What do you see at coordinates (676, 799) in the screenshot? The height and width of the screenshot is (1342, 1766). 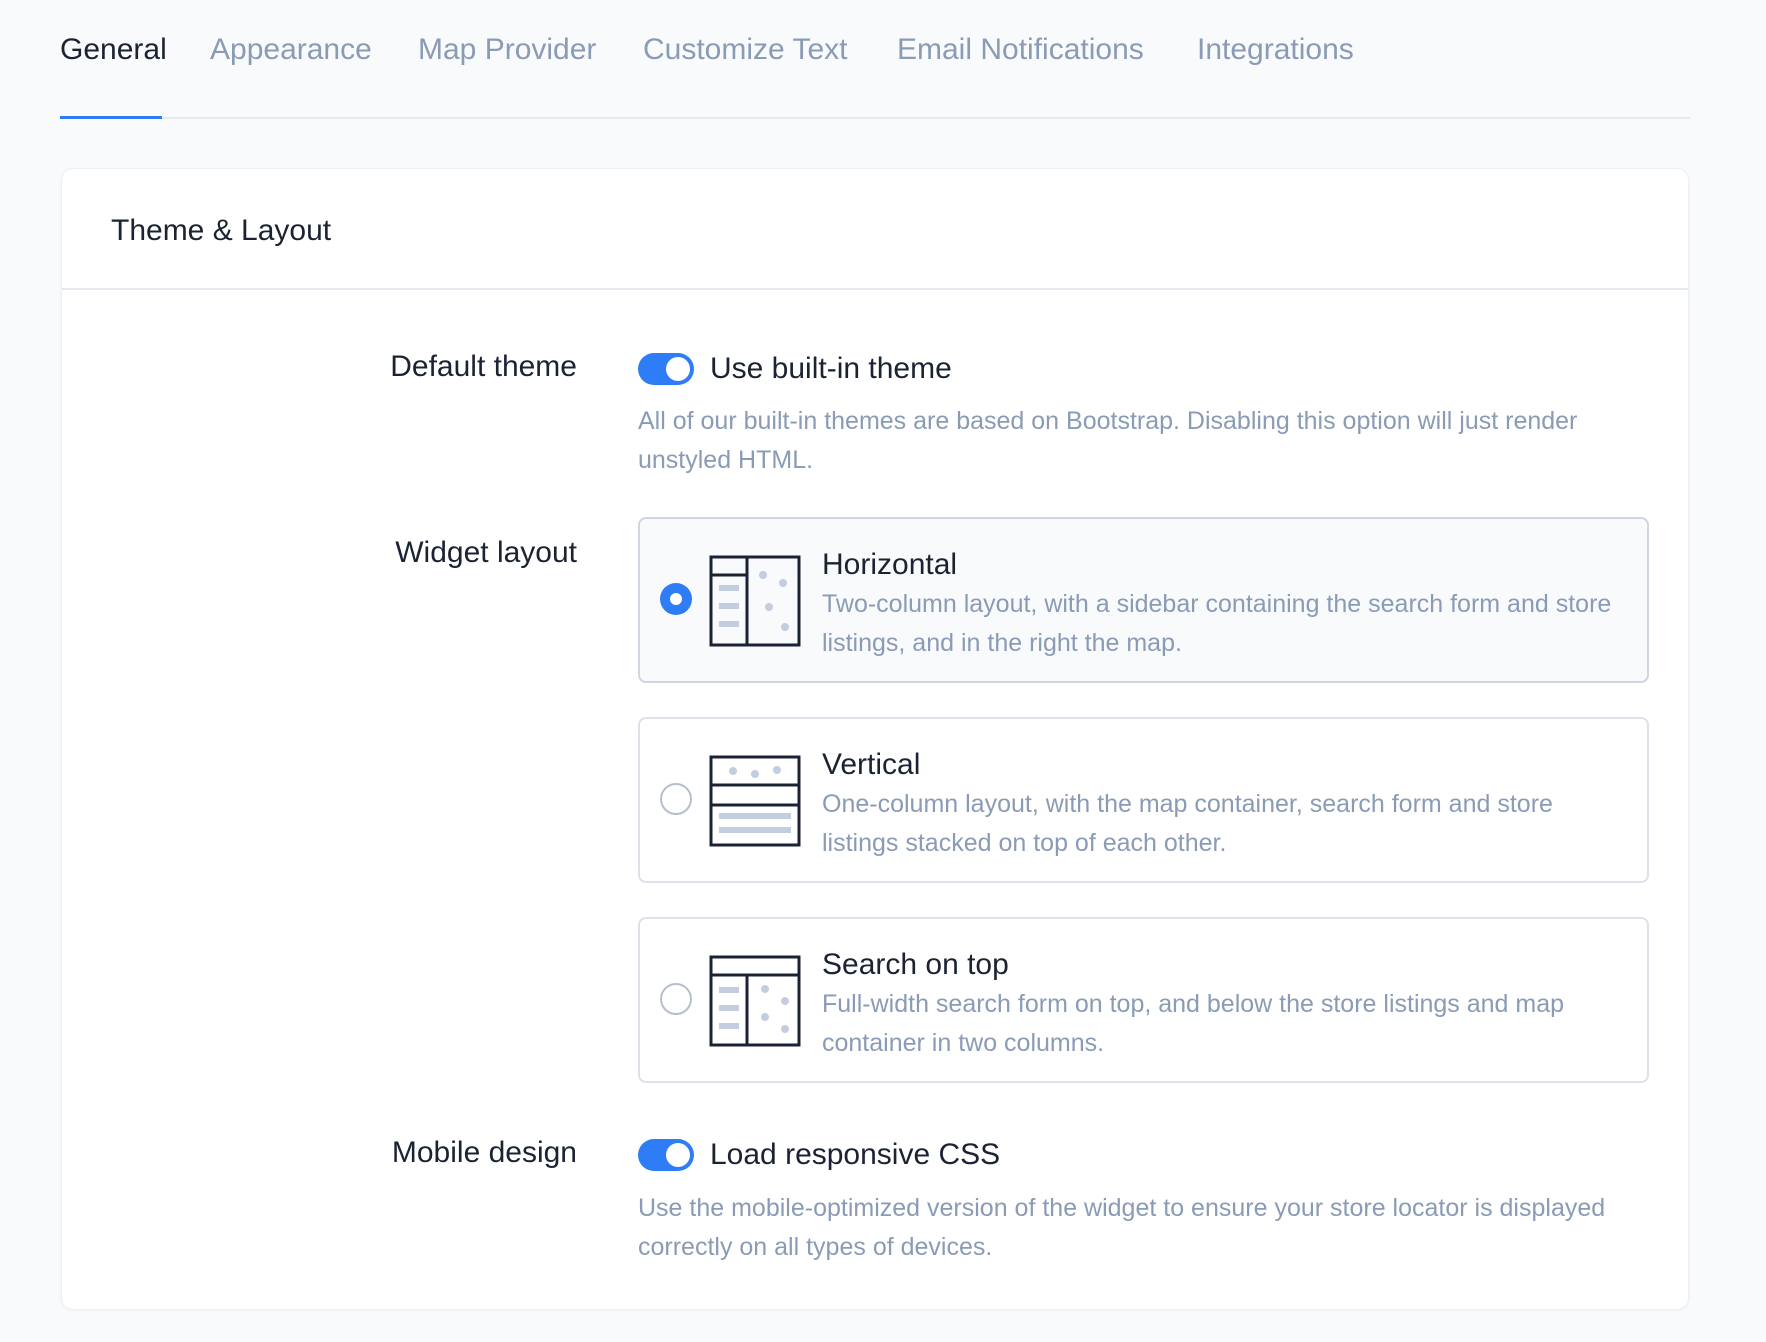 I see `layout-radio-vertical` at bounding box center [676, 799].